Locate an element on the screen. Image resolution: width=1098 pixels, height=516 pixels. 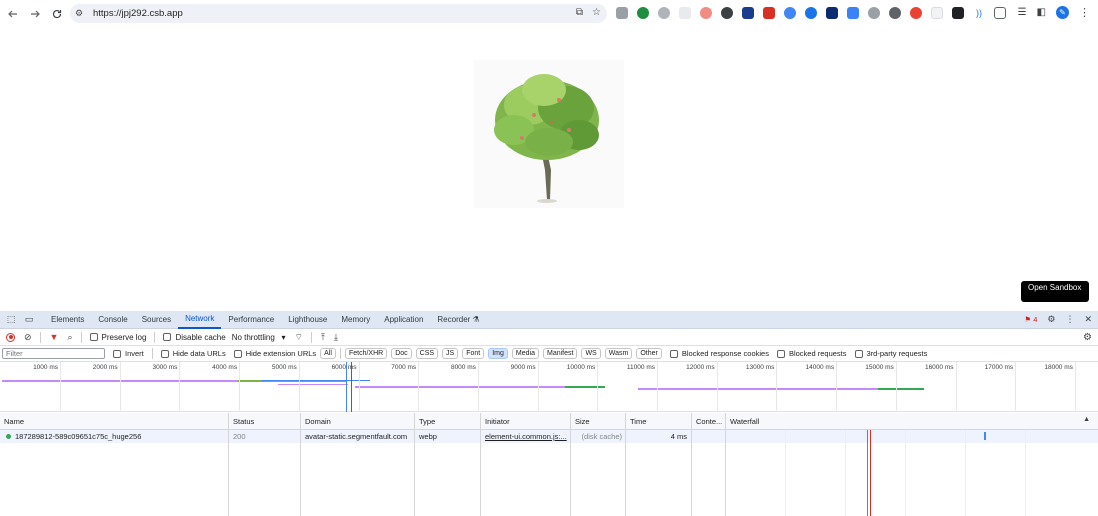
invert-checkbox: Invert is located at coordinates (128, 353).